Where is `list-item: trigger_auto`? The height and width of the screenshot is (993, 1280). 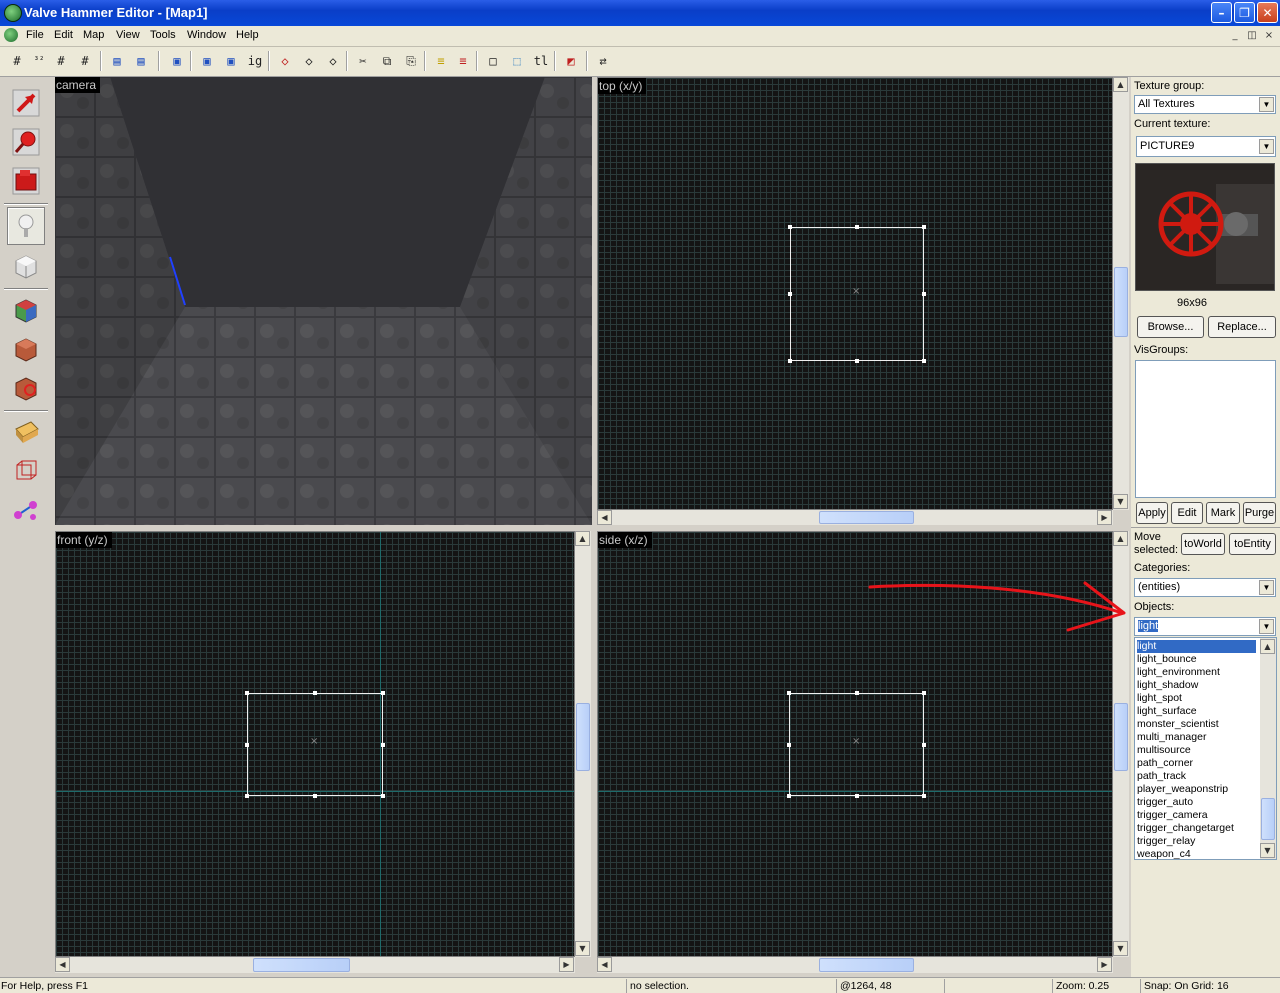 list-item: trigger_auto is located at coordinates (1165, 802).